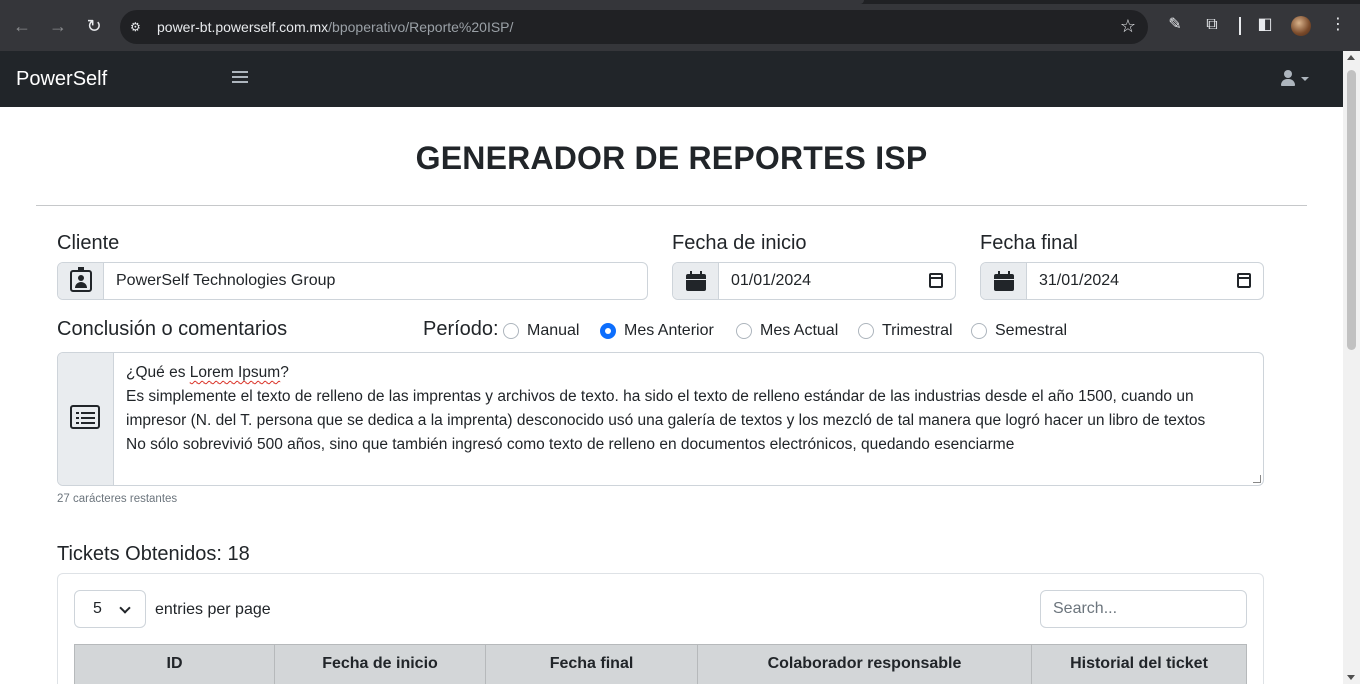 The image size is (1360, 684). I want to click on periodo-label: Período:, so click(461, 329).